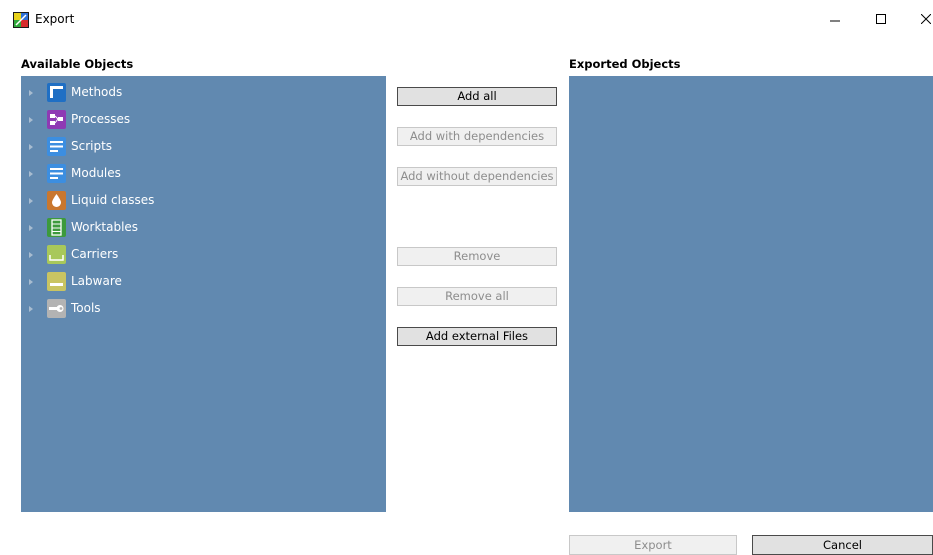 This screenshot has width=933, height=555. I want to click on minimize-icon, so click(835, 21).